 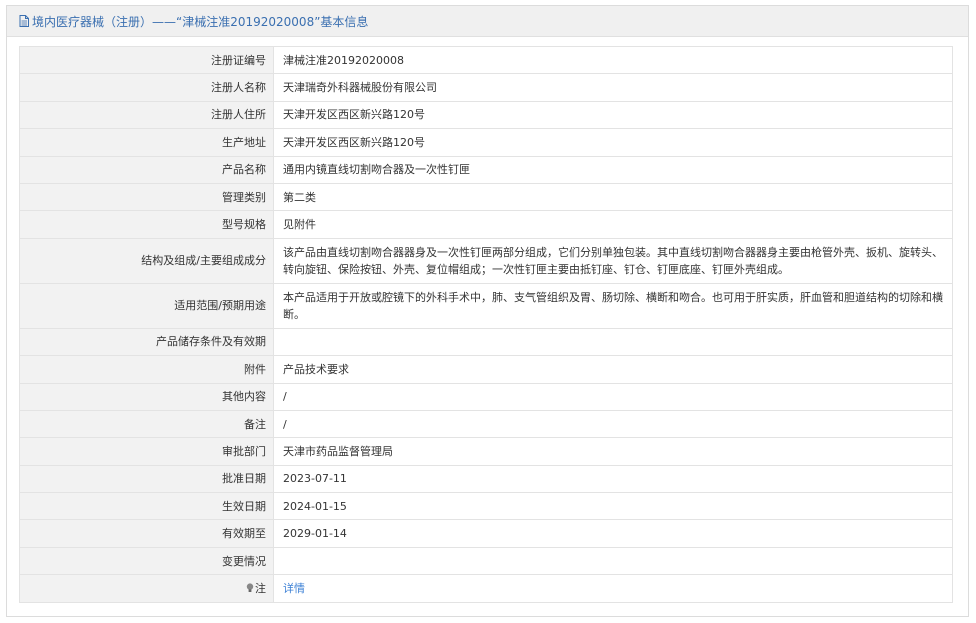 What do you see at coordinates (146, 224) in the screenshot?
I see `row-label: 型号规格` at bounding box center [146, 224].